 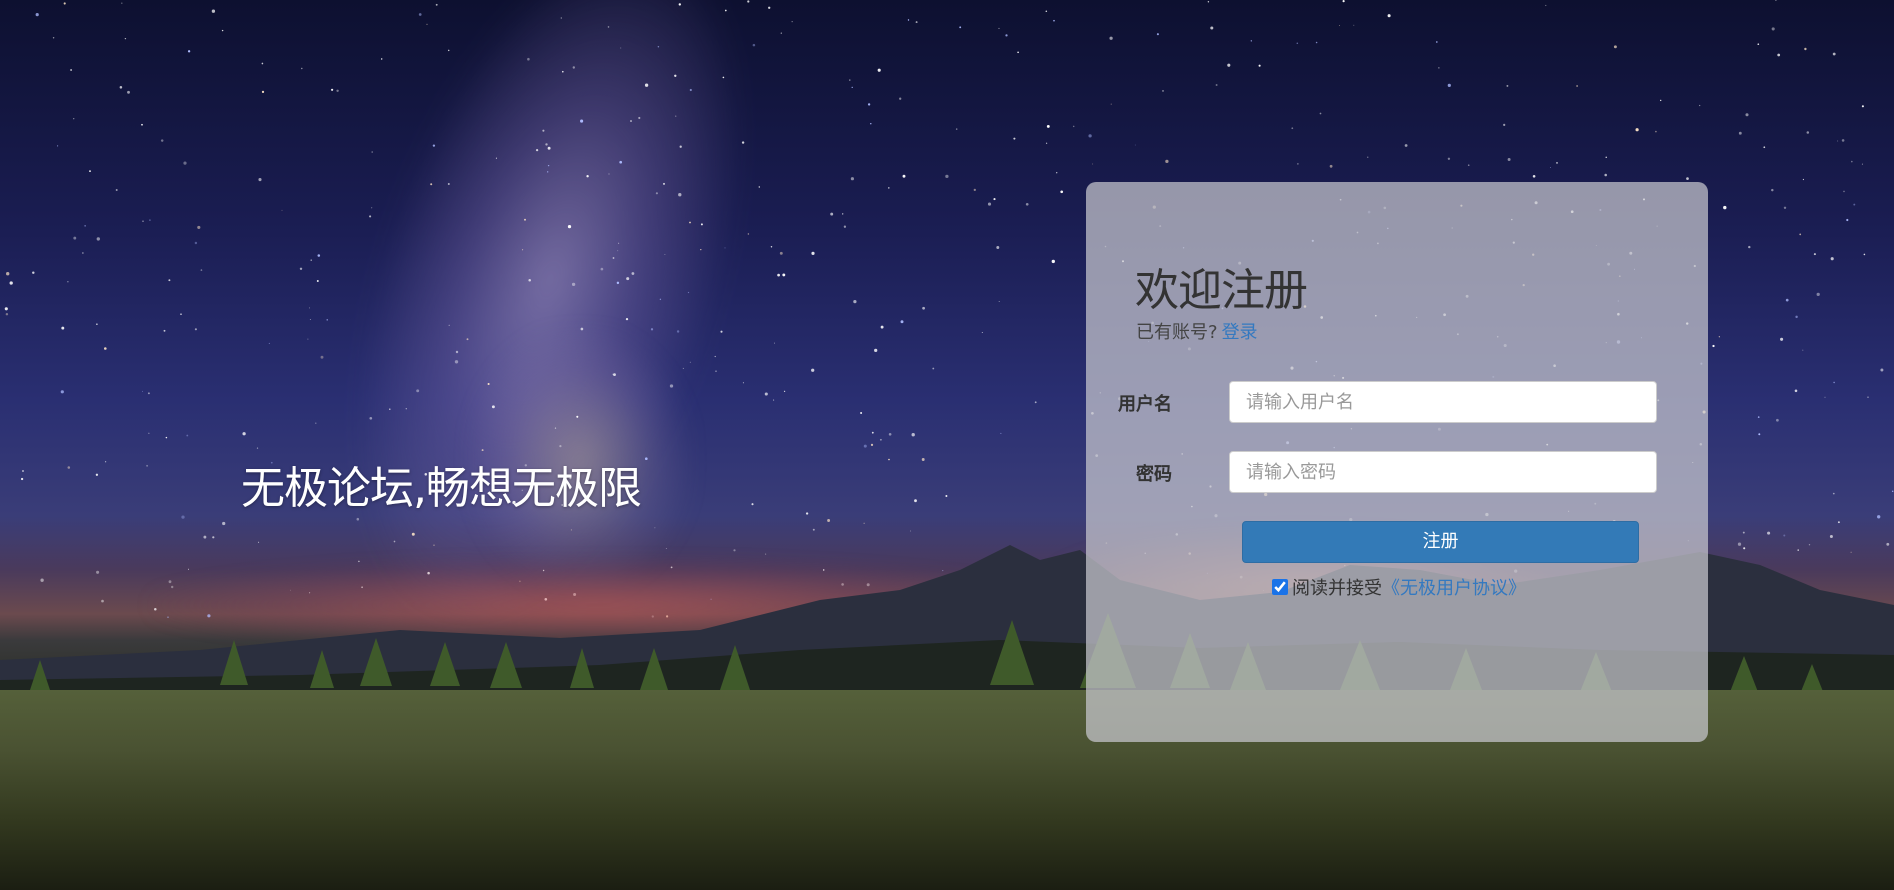 I want to click on agree-text: 阅读并接受, so click(x=1337, y=588).